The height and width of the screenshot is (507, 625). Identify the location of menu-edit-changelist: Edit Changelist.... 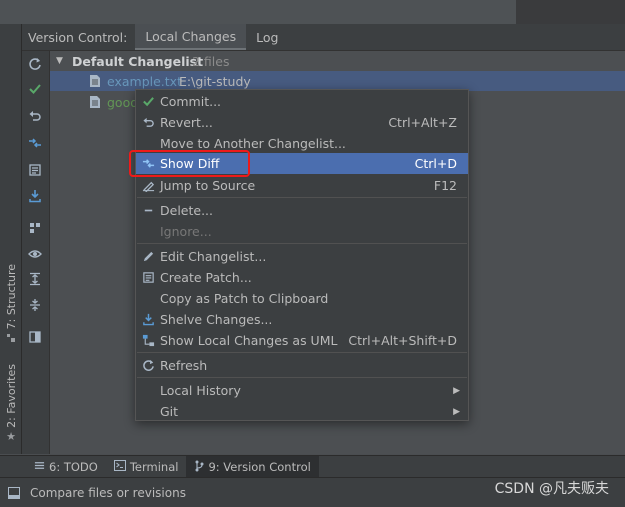
(302, 256).